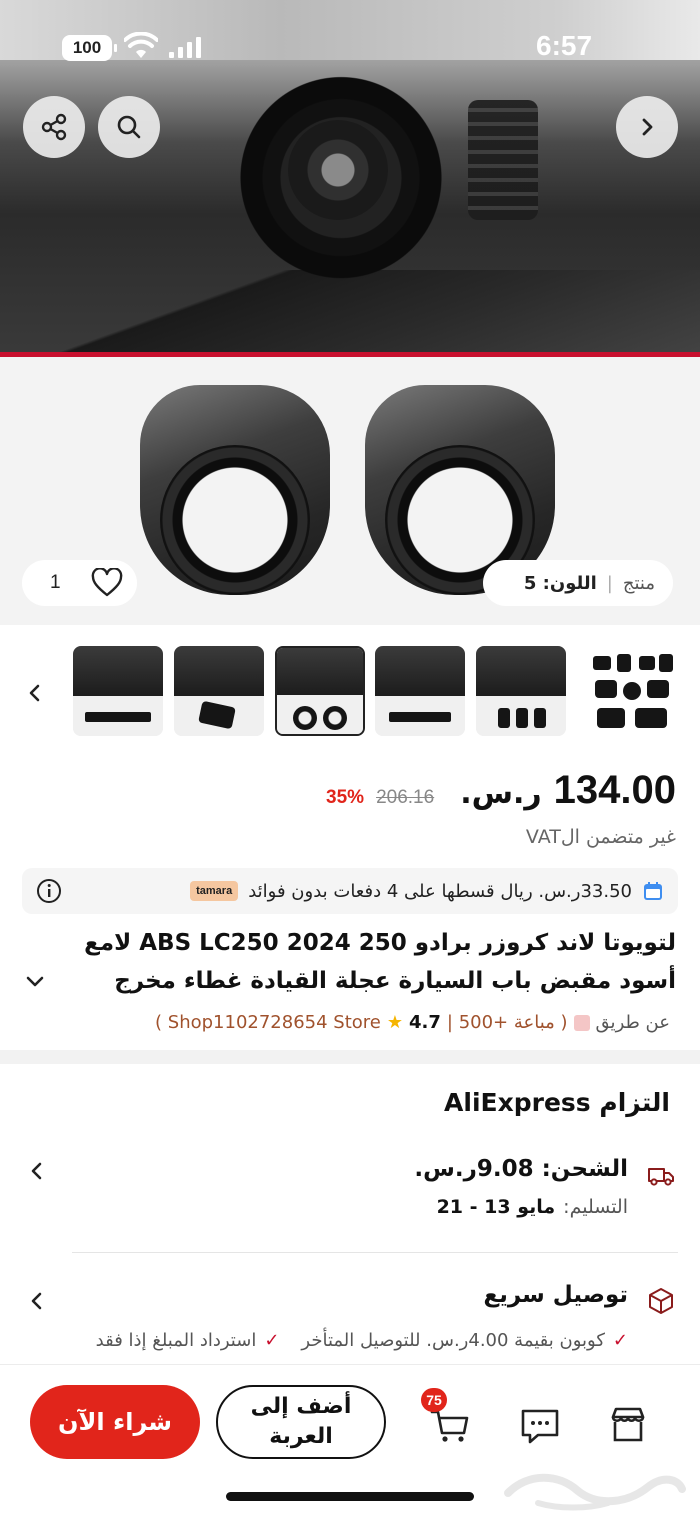 The height and width of the screenshot is (1516, 700). I want to click on variant-selector: منتج | اللون: 5, so click(578, 583).